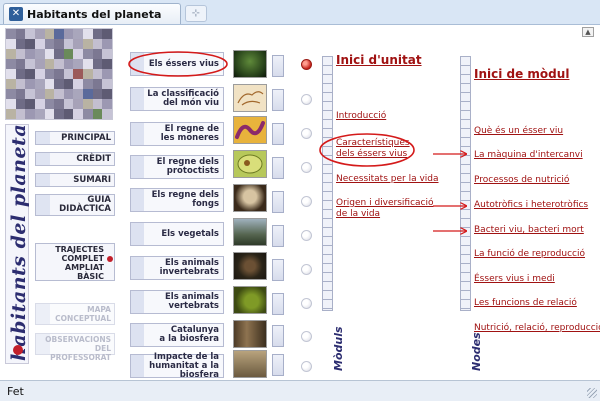 This screenshot has width=600, height=401. Describe the element at coordinates (59, 74) in the screenshot. I see `photo-mosaic` at that location.